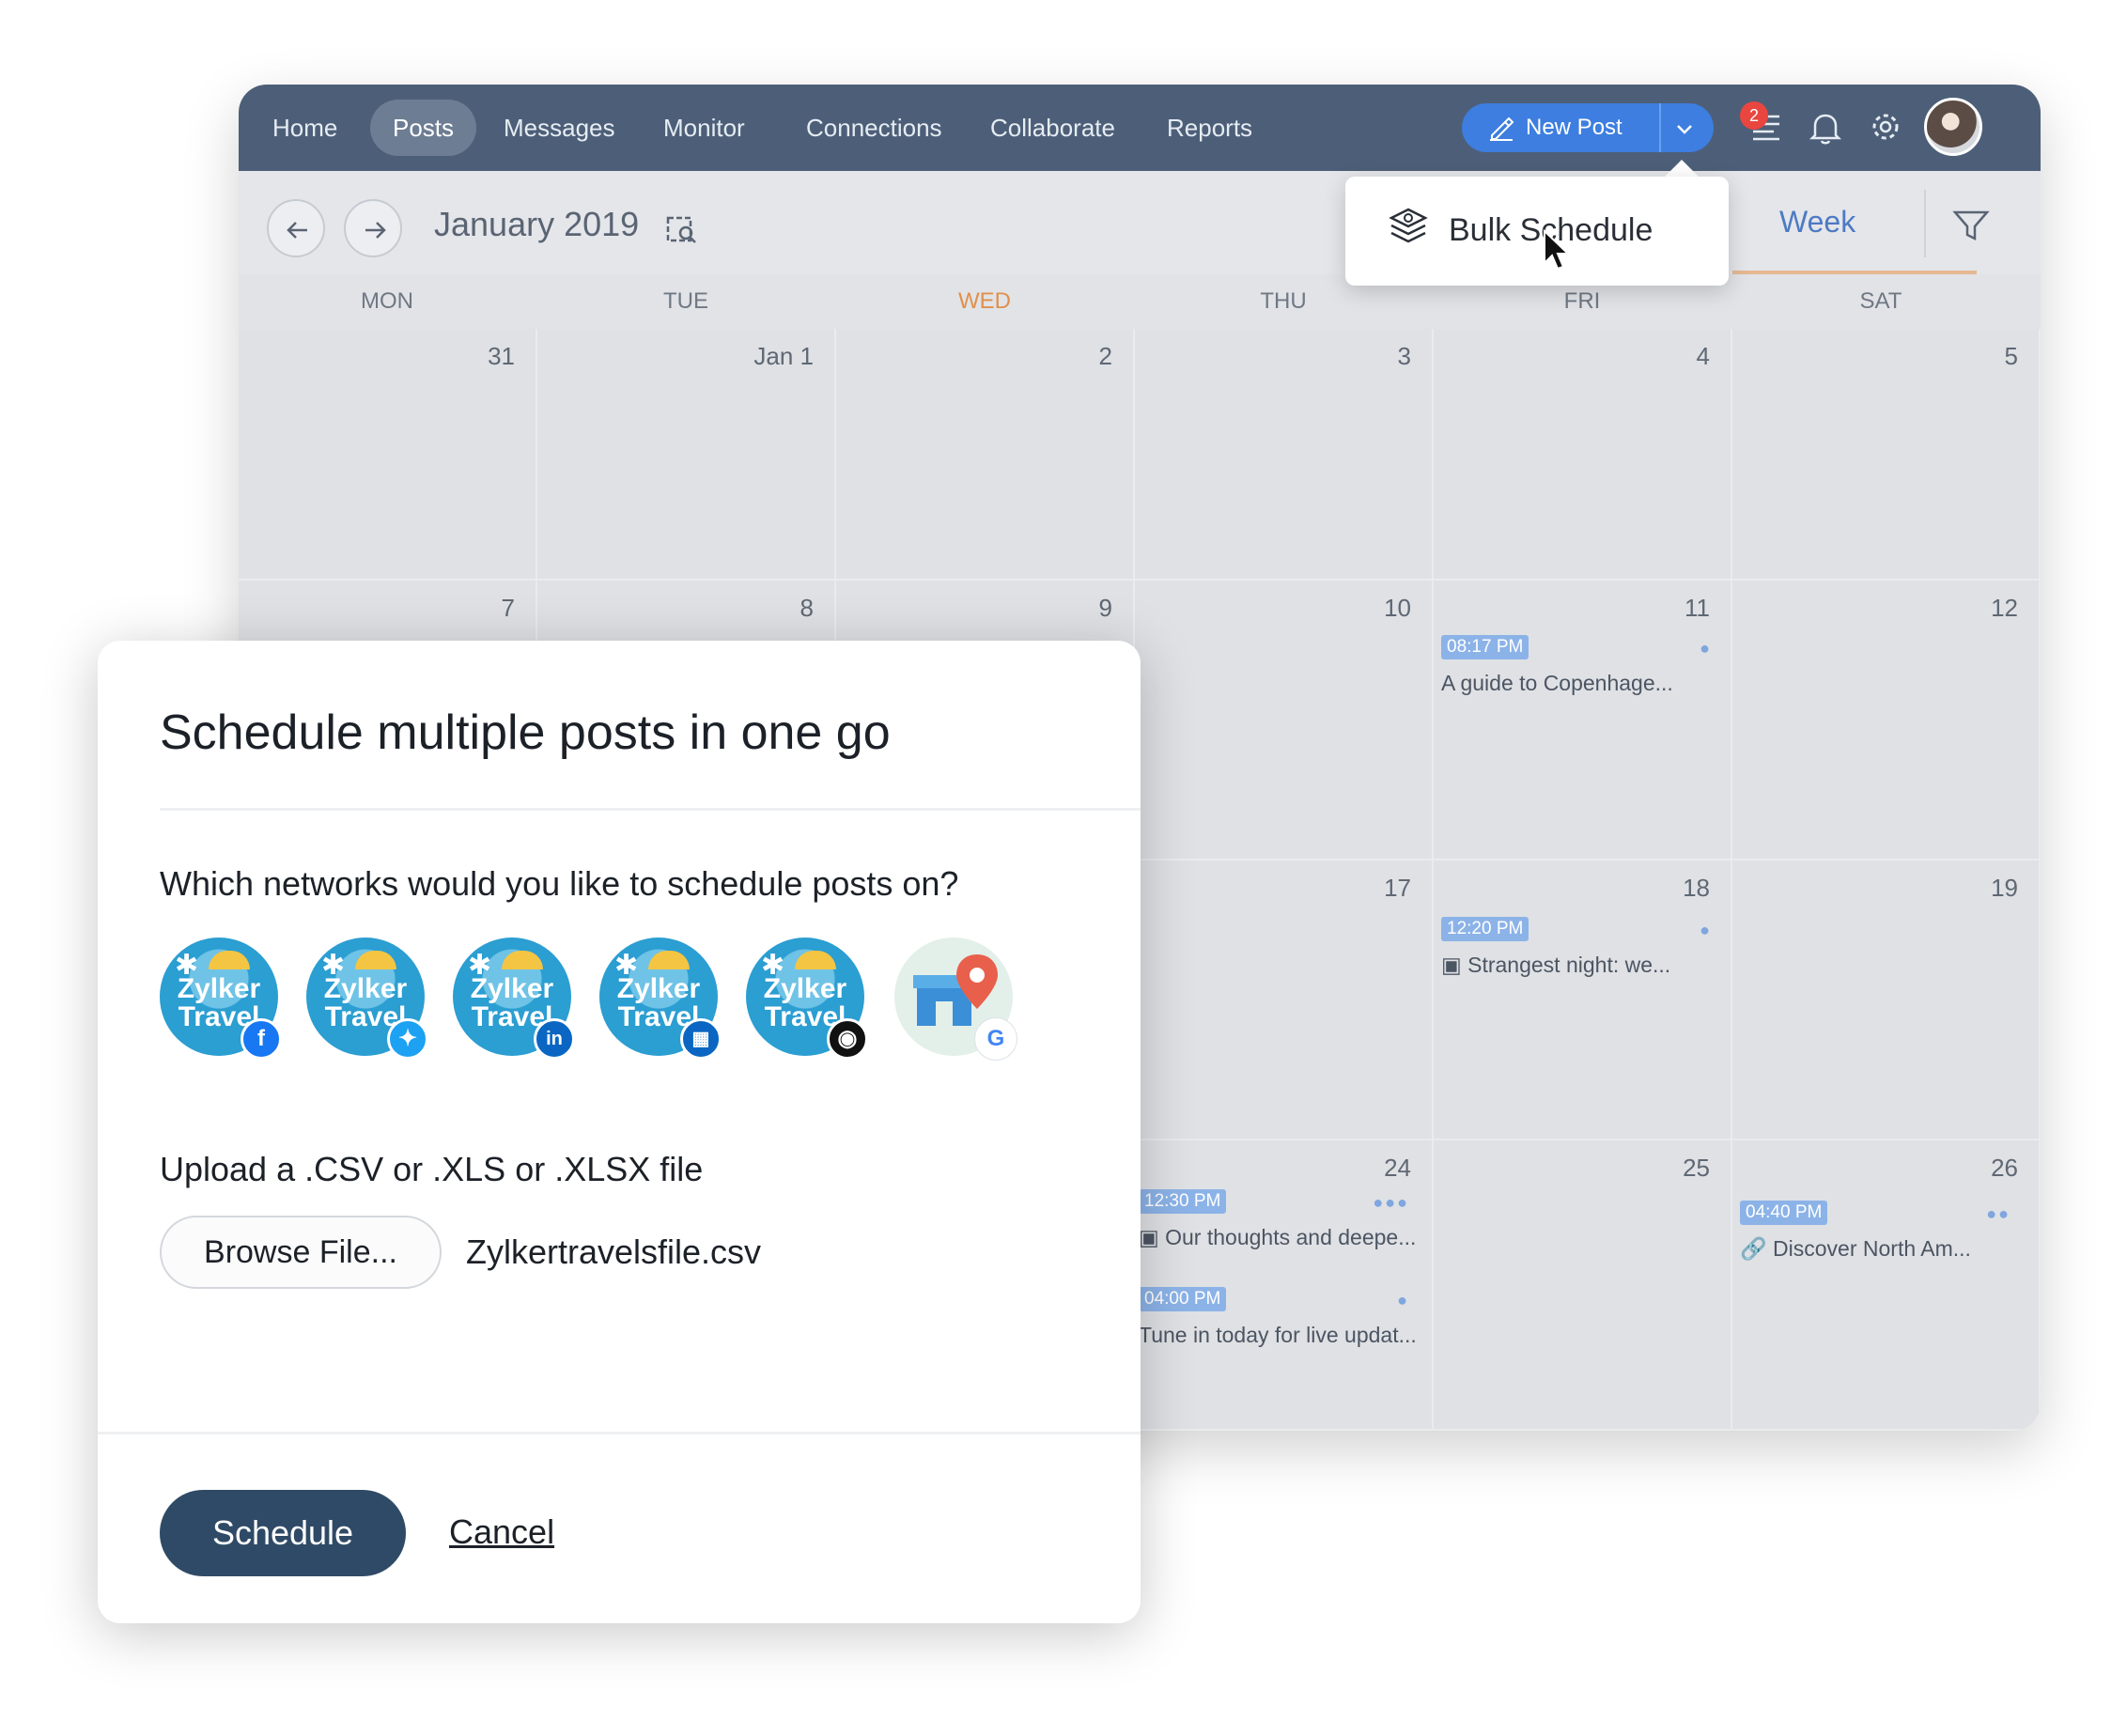 Image resolution: width=2127 pixels, height=1736 pixels. Describe the element at coordinates (501, 356) in the screenshot. I see `day-number: 31` at that location.